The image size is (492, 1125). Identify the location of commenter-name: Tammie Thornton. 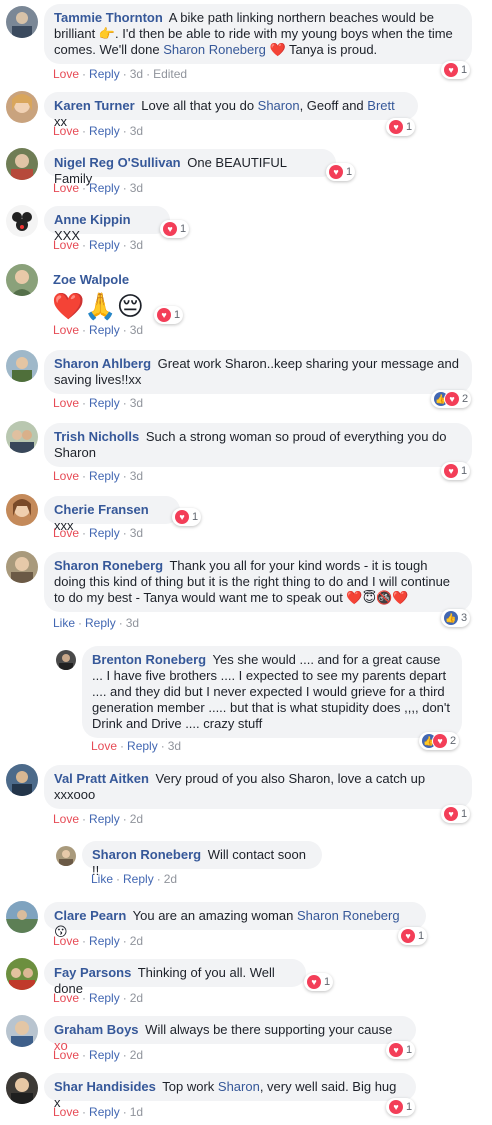
(108, 17).